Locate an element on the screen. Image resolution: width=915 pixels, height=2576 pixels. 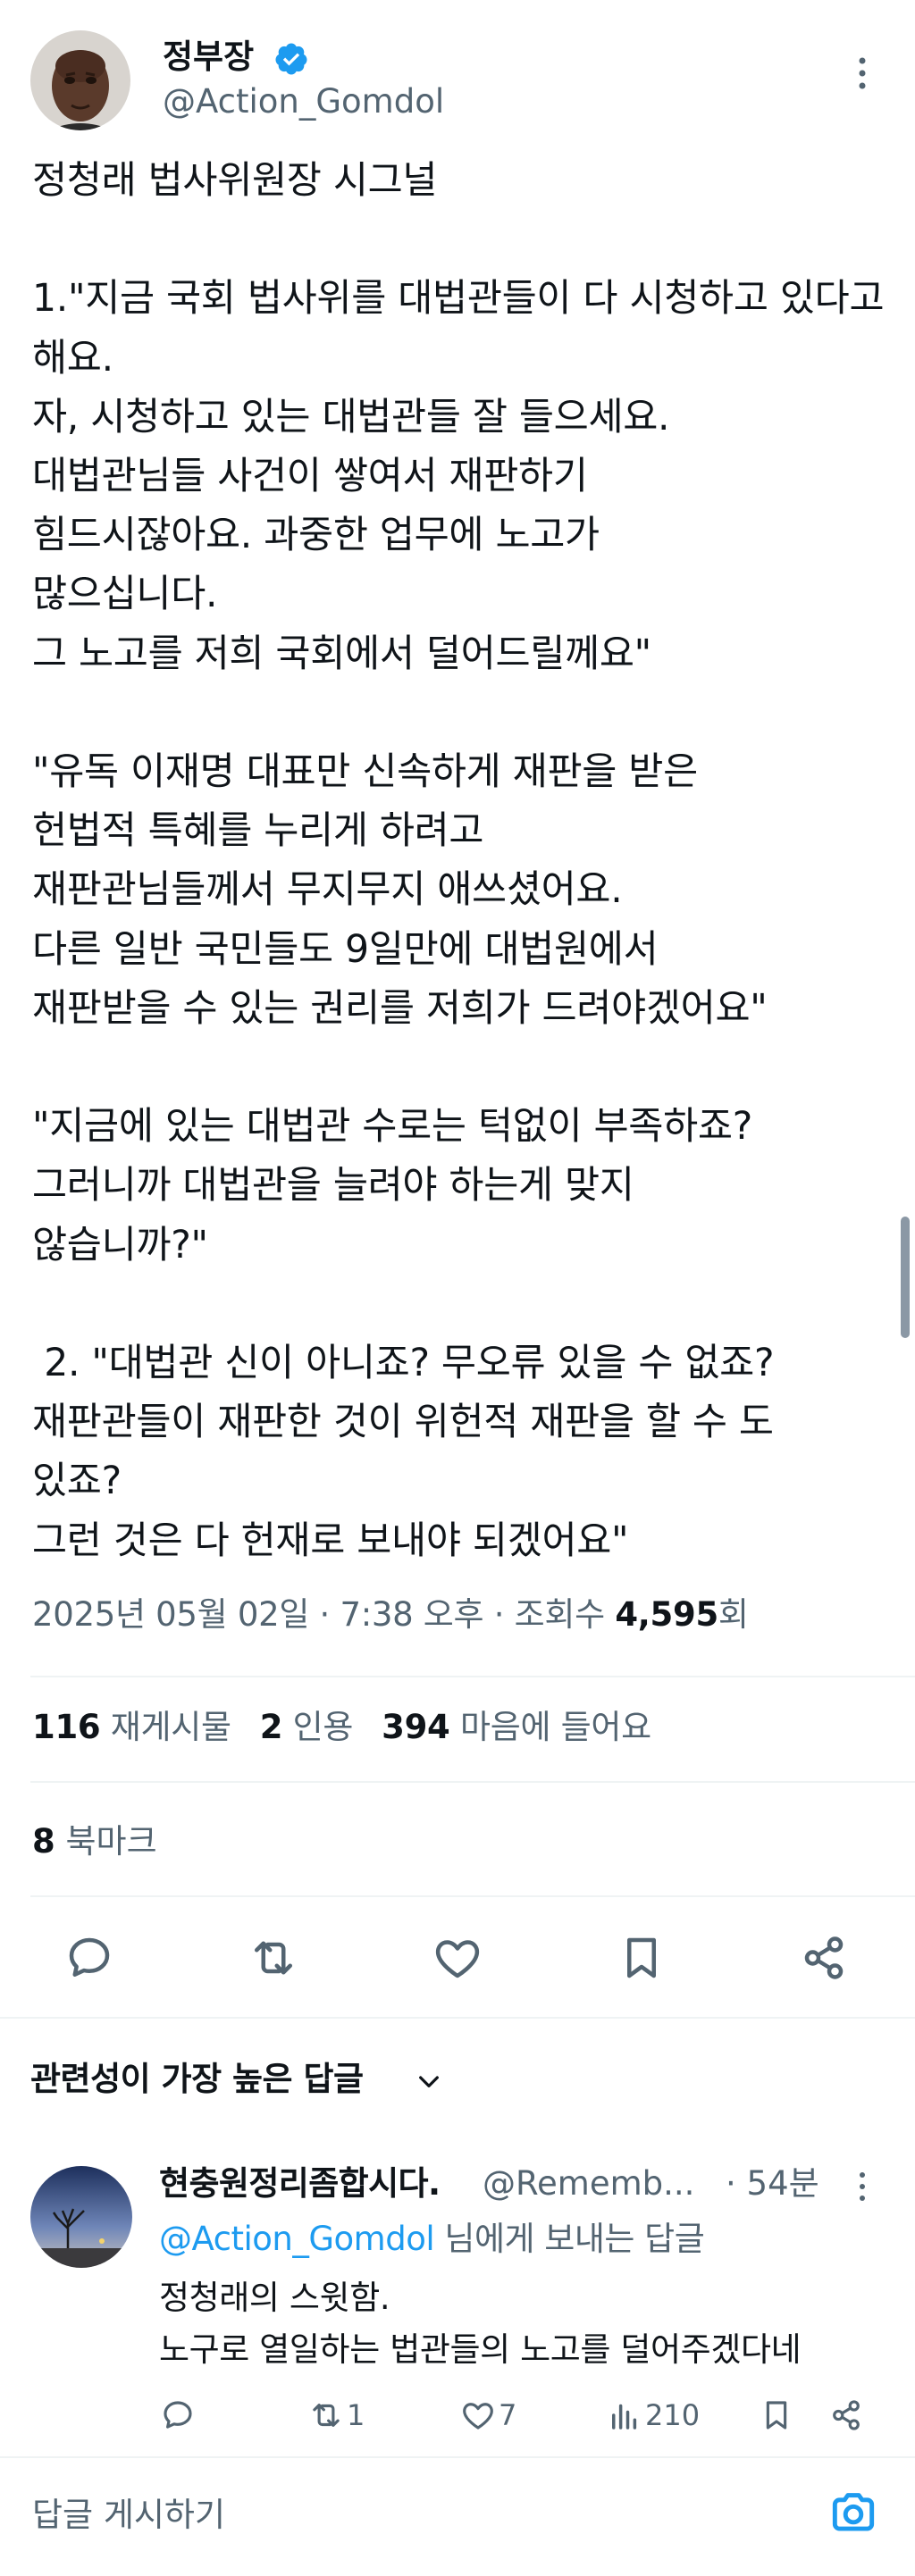
reply-button is located at coordinates (89, 1958).